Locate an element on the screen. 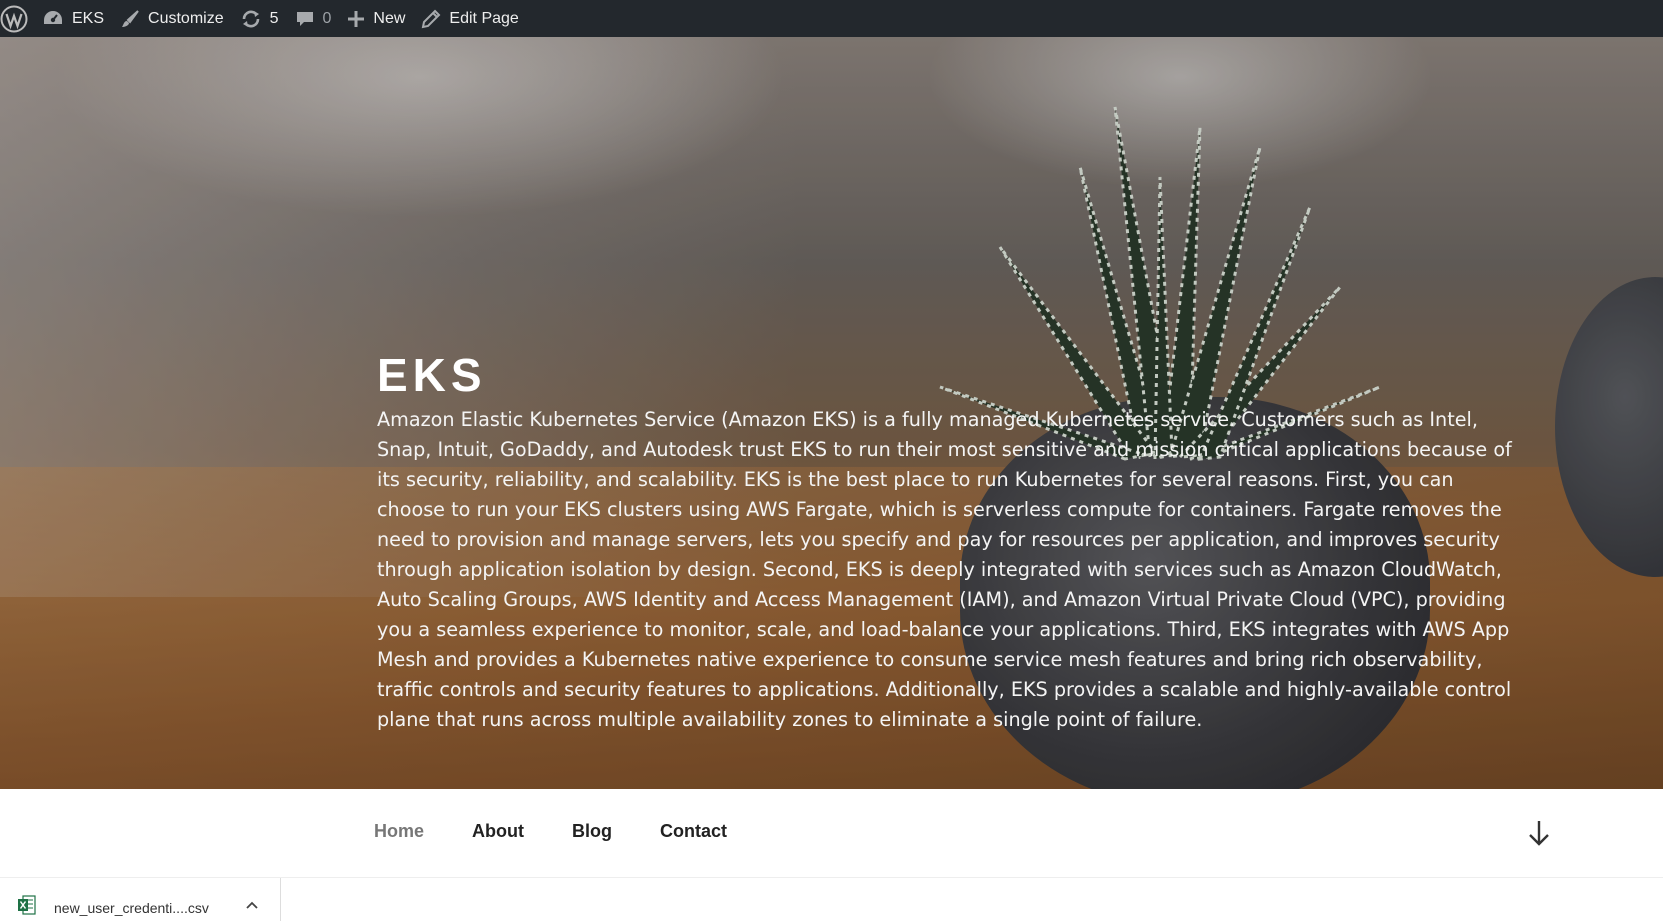  download-file-name: new_user_credenti....csv is located at coordinates (131, 908).